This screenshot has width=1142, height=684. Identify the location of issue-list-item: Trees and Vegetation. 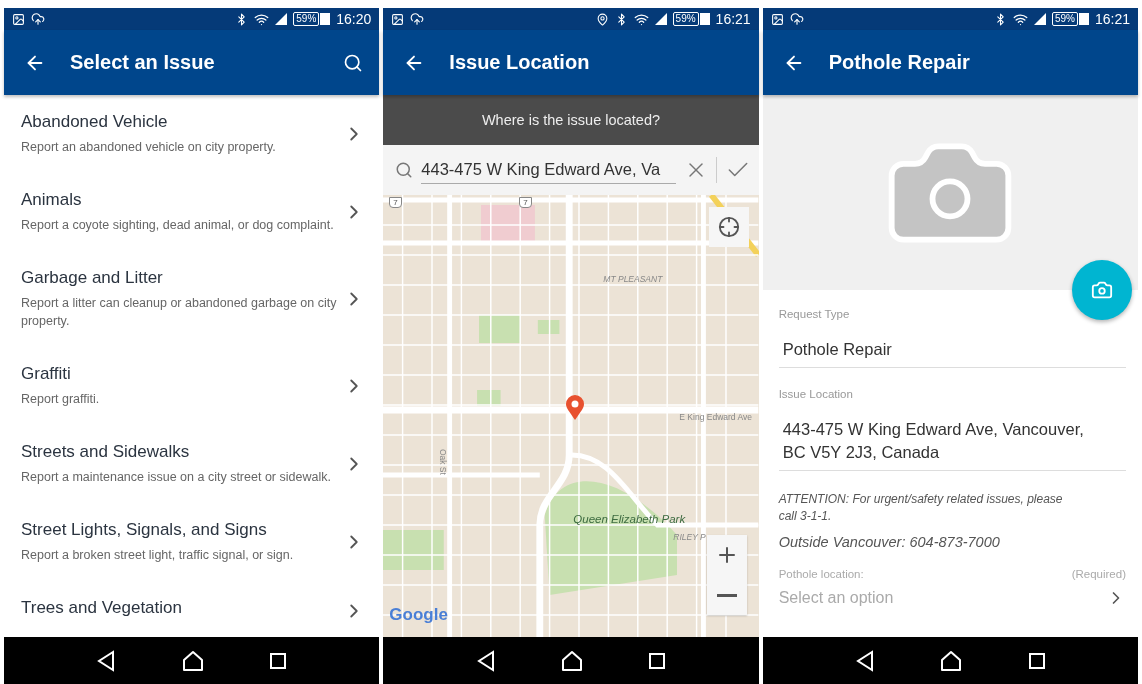
(192, 609).